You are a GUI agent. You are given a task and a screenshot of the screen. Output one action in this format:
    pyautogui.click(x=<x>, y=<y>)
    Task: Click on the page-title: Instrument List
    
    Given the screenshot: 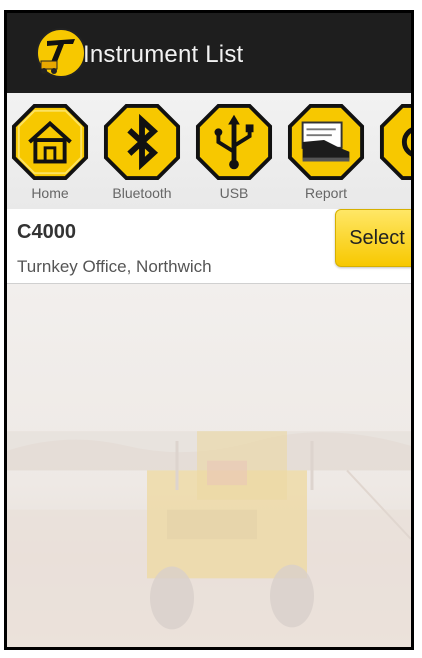 What is the action you would take?
    pyautogui.click(x=163, y=54)
    